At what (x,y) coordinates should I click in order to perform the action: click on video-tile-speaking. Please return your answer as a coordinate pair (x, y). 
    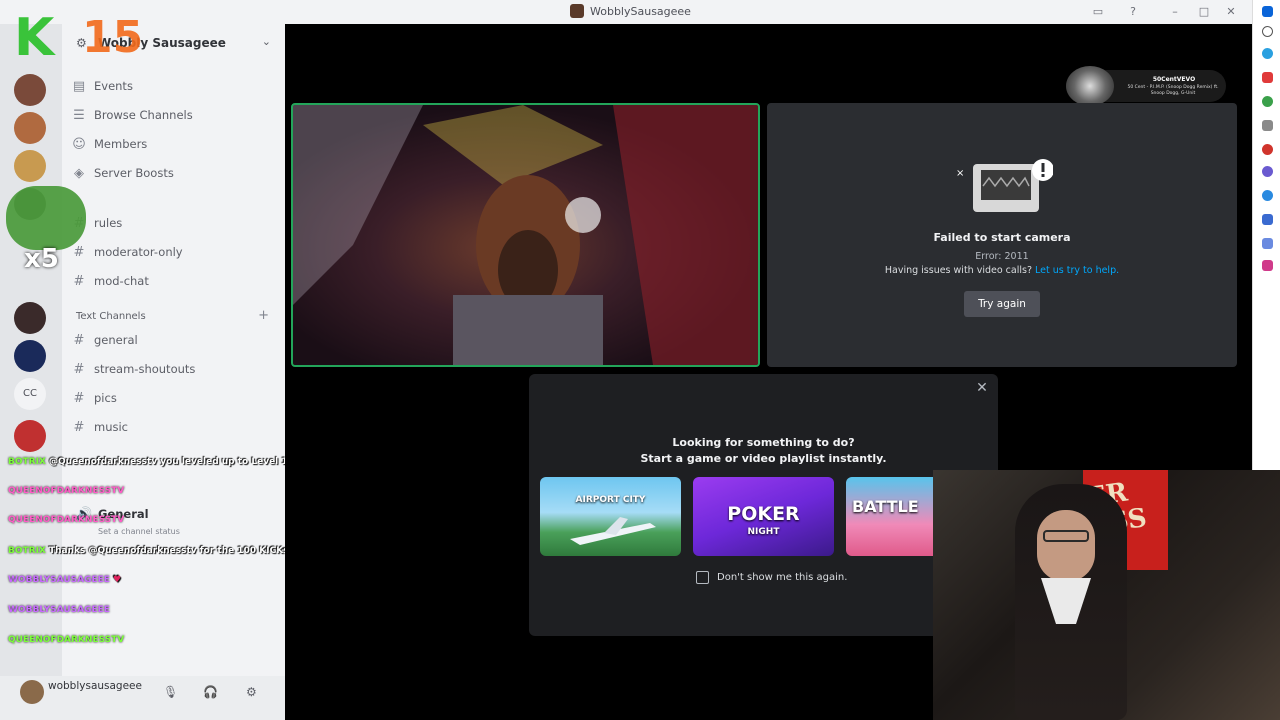
    Looking at the image, I should click on (525, 235).